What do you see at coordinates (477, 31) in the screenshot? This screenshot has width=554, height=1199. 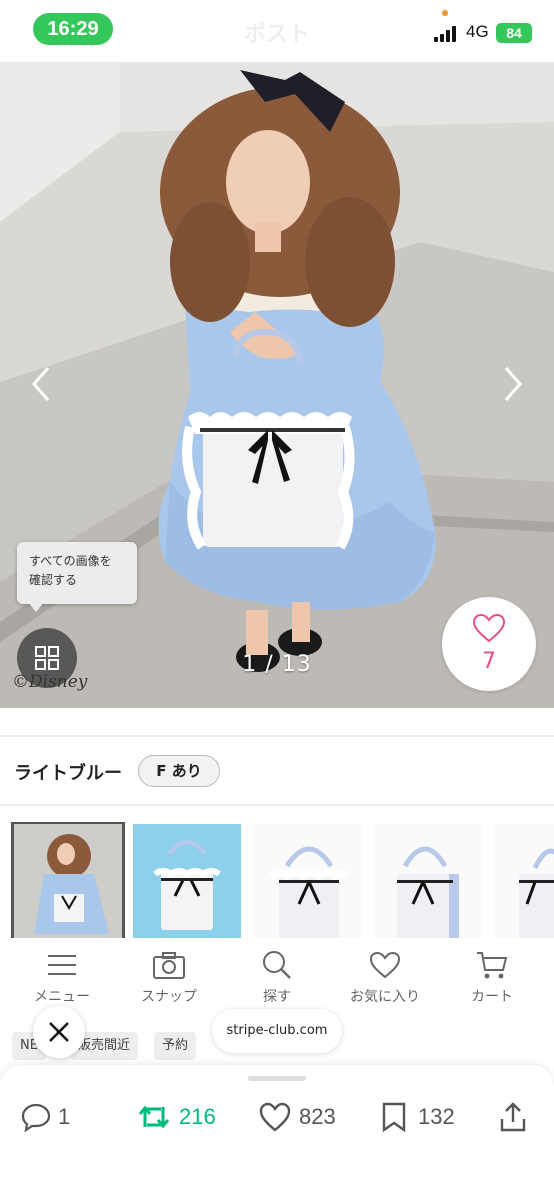 I see `network-type: 4G` at bounding box center [477, 31].